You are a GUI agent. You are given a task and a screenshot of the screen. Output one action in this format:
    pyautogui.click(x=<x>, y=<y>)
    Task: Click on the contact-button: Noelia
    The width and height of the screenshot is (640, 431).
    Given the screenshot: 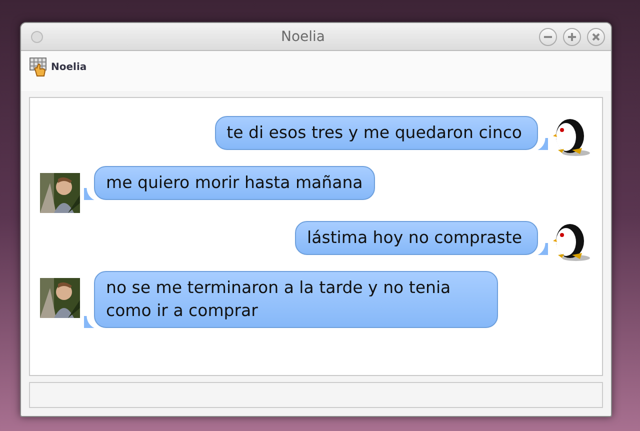 What is the action you would take?
    pyautogui.click(x=58, y=67)
    